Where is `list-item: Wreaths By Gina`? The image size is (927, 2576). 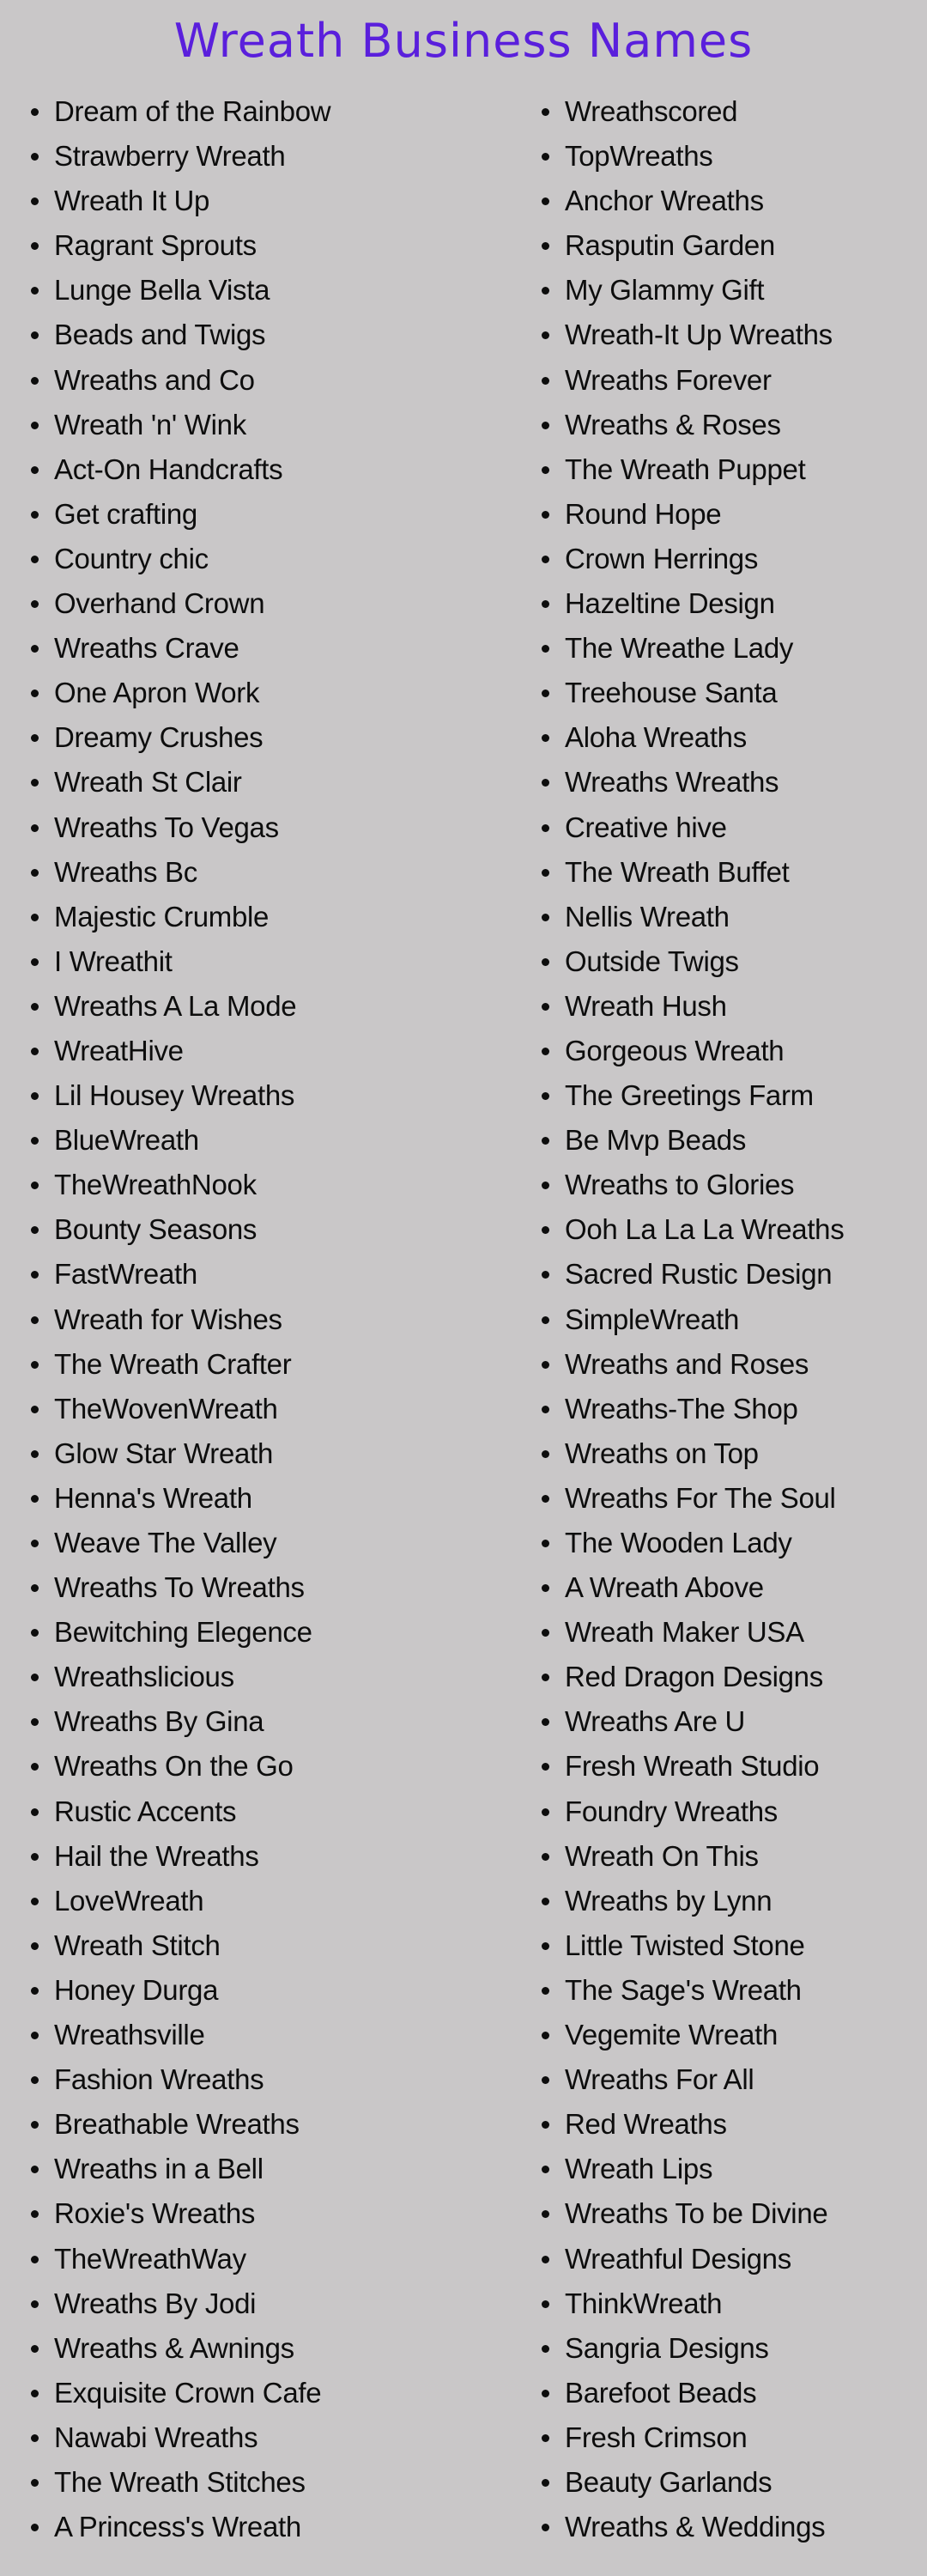 list-item: Wreaths By Gina is located at coordinates (262, 1722).